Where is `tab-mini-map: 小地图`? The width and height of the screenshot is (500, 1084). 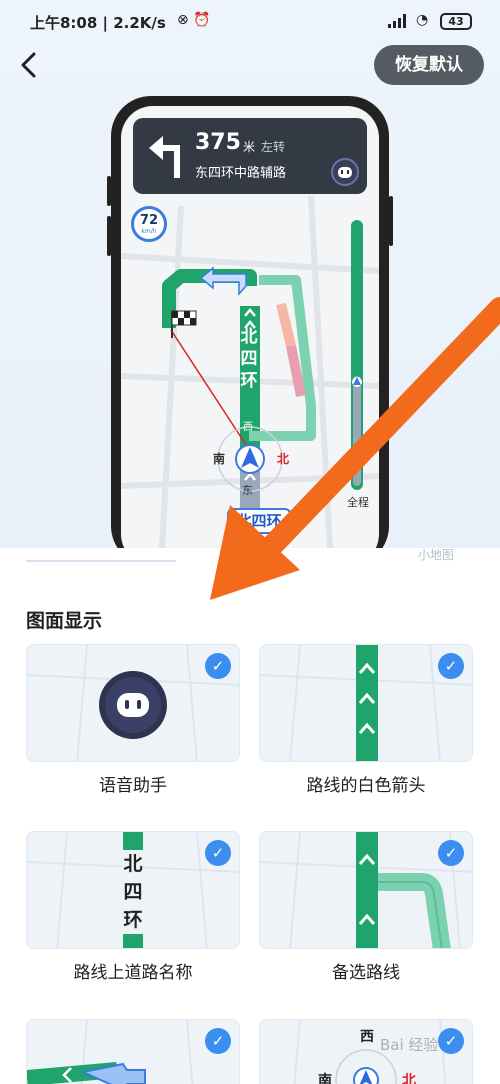
tab-mini-map: 小地图 is located at coordinates (436, 554).